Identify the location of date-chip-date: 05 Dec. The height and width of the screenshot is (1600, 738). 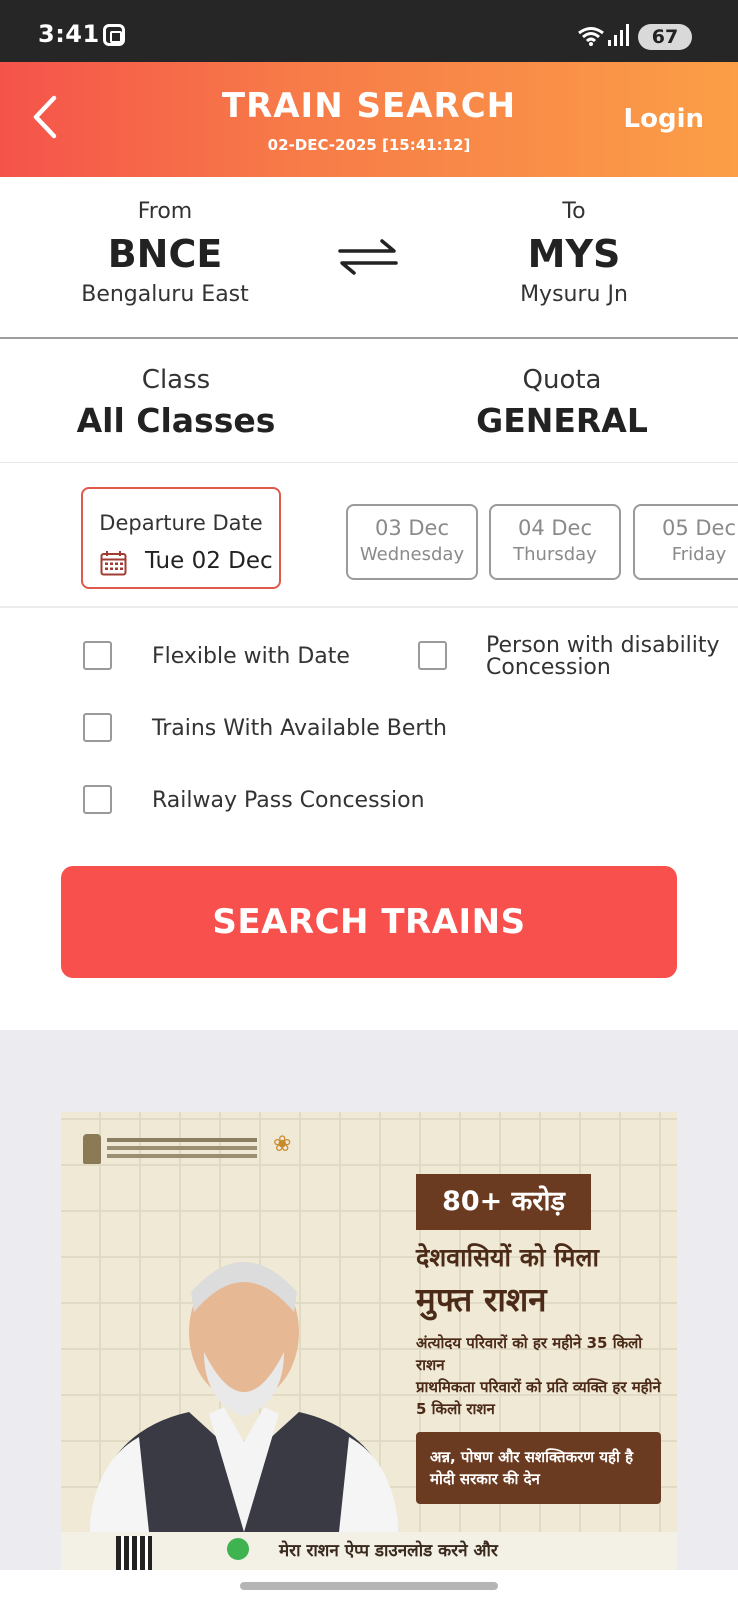
(699, 528).